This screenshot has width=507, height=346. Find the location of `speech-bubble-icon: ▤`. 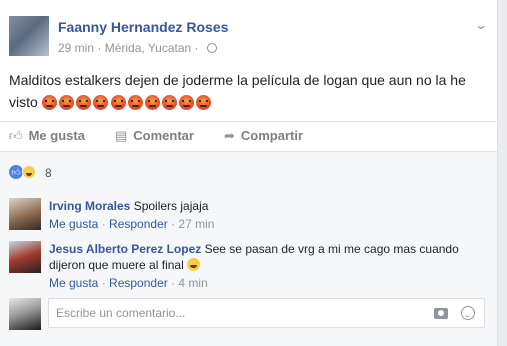

speech-bubble-icon: ▤ is located at coordinates (121, 135).